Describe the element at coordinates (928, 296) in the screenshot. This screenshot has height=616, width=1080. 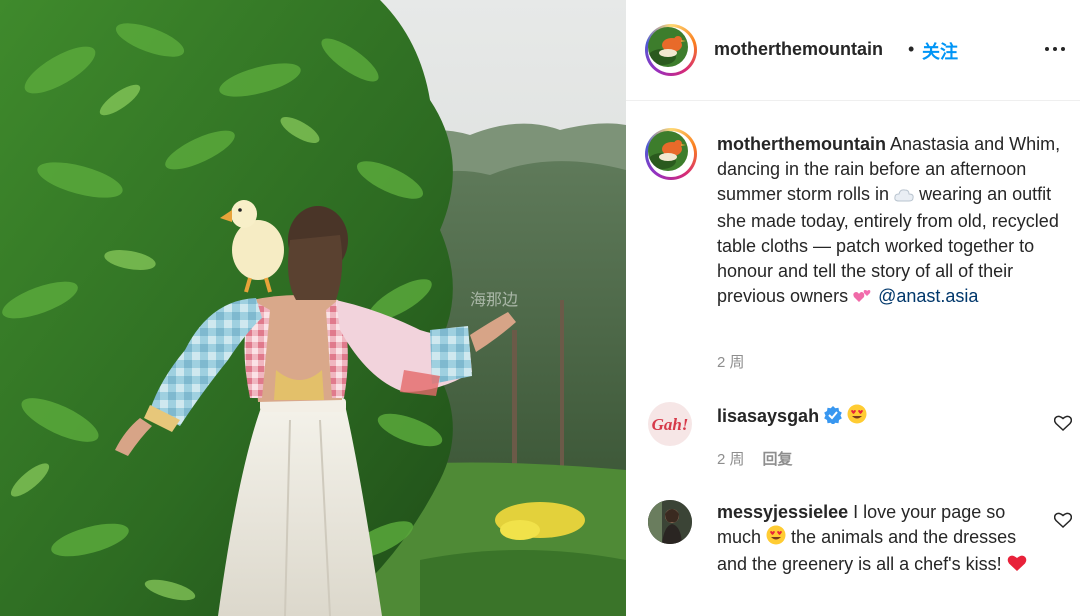
I see `mention-link: @anast.asia` at that location.